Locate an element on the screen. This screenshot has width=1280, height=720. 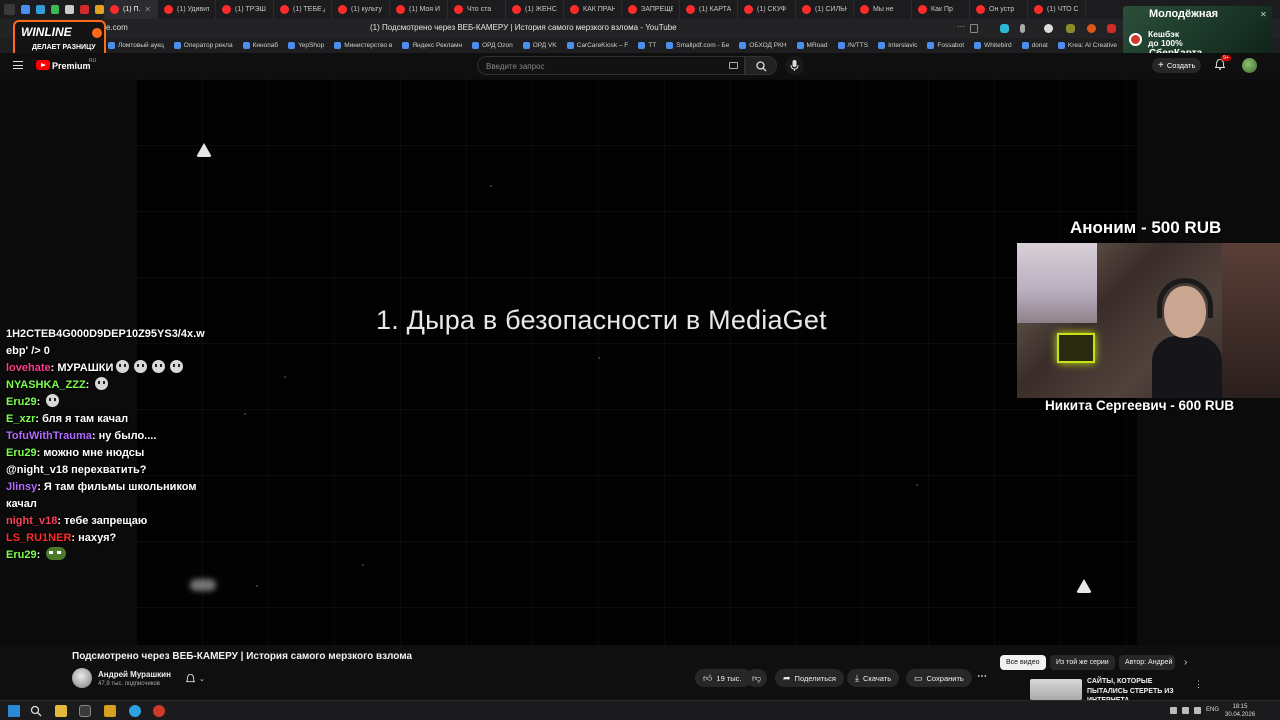
account-avatar is located at coordinates (1249, 65).